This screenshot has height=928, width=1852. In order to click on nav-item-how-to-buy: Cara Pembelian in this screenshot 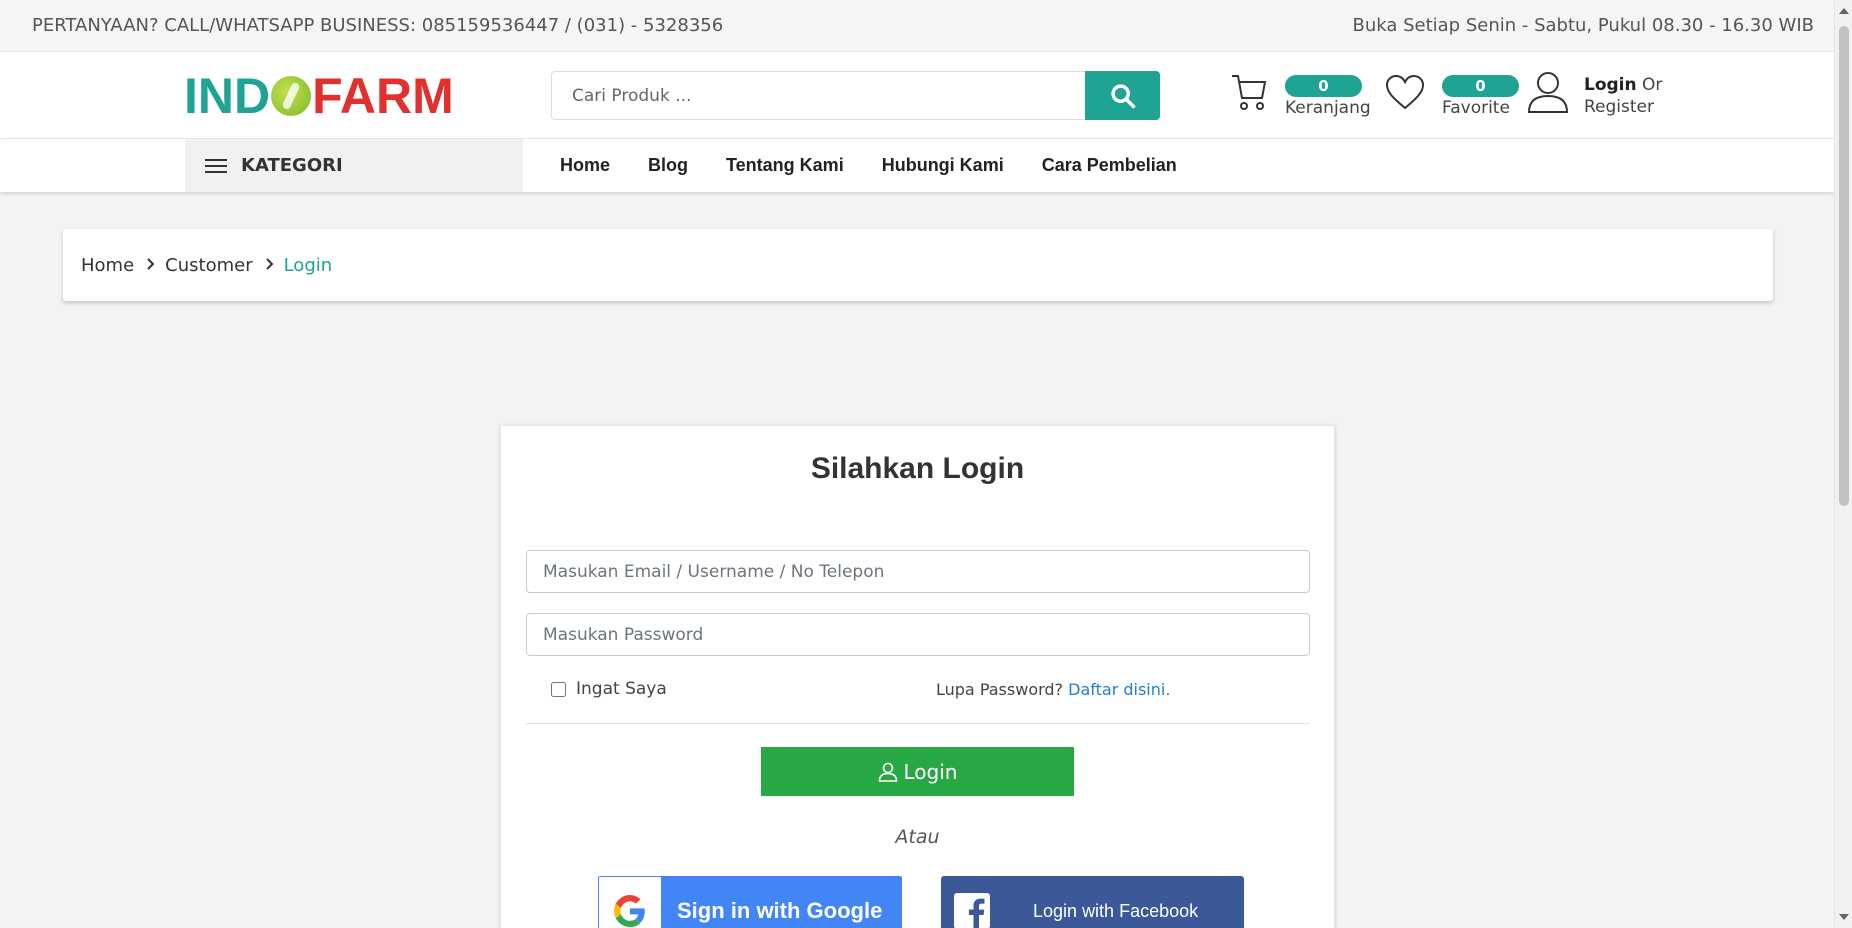, I will do `click(1109, 165)`.